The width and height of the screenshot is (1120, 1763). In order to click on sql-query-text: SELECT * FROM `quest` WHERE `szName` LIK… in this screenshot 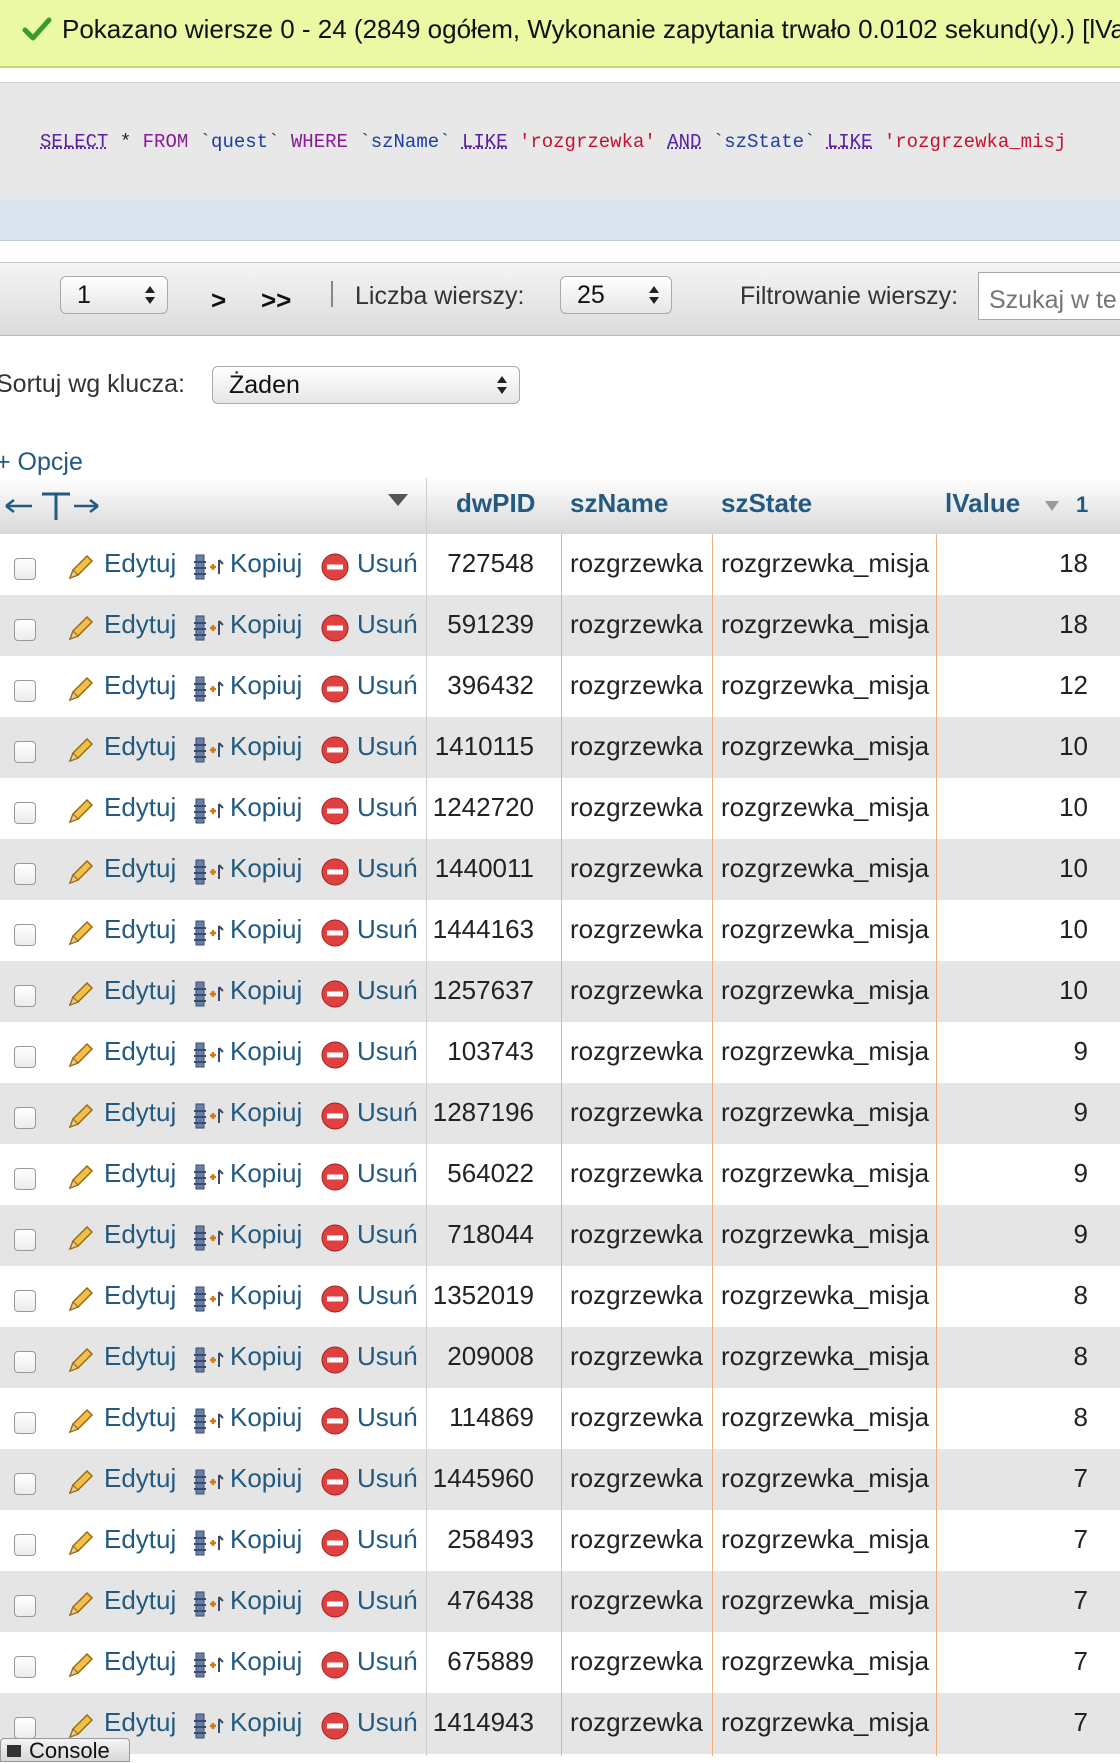, I will do `click(553, 142)`.